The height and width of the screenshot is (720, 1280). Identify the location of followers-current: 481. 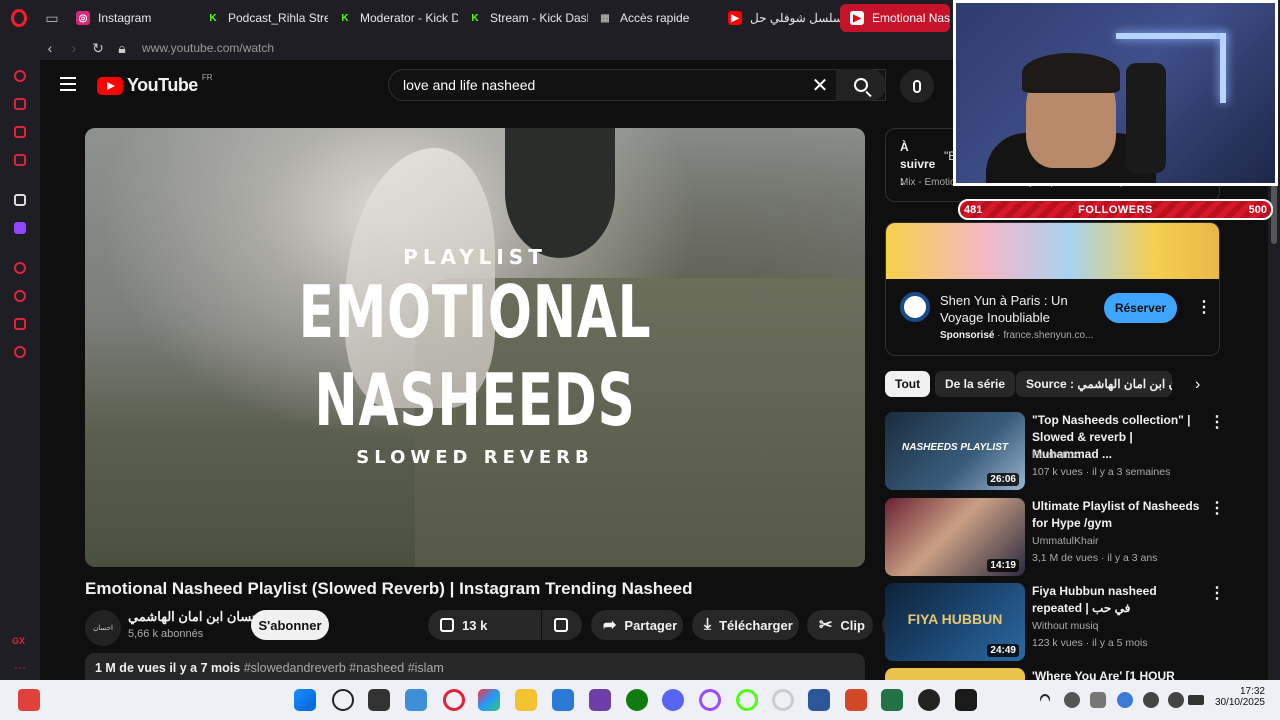
(973, 209).